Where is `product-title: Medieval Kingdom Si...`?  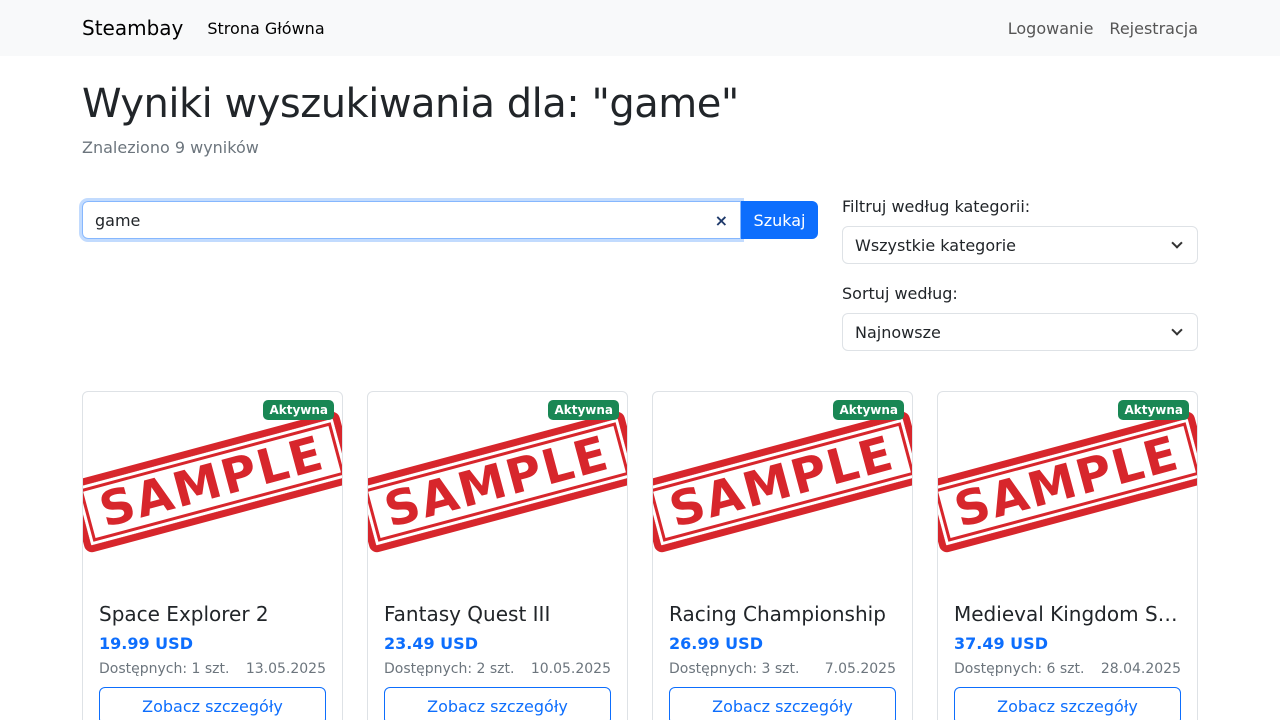 product-title: Medieval Kingdom Si... is located at coordinates (1067, 614).